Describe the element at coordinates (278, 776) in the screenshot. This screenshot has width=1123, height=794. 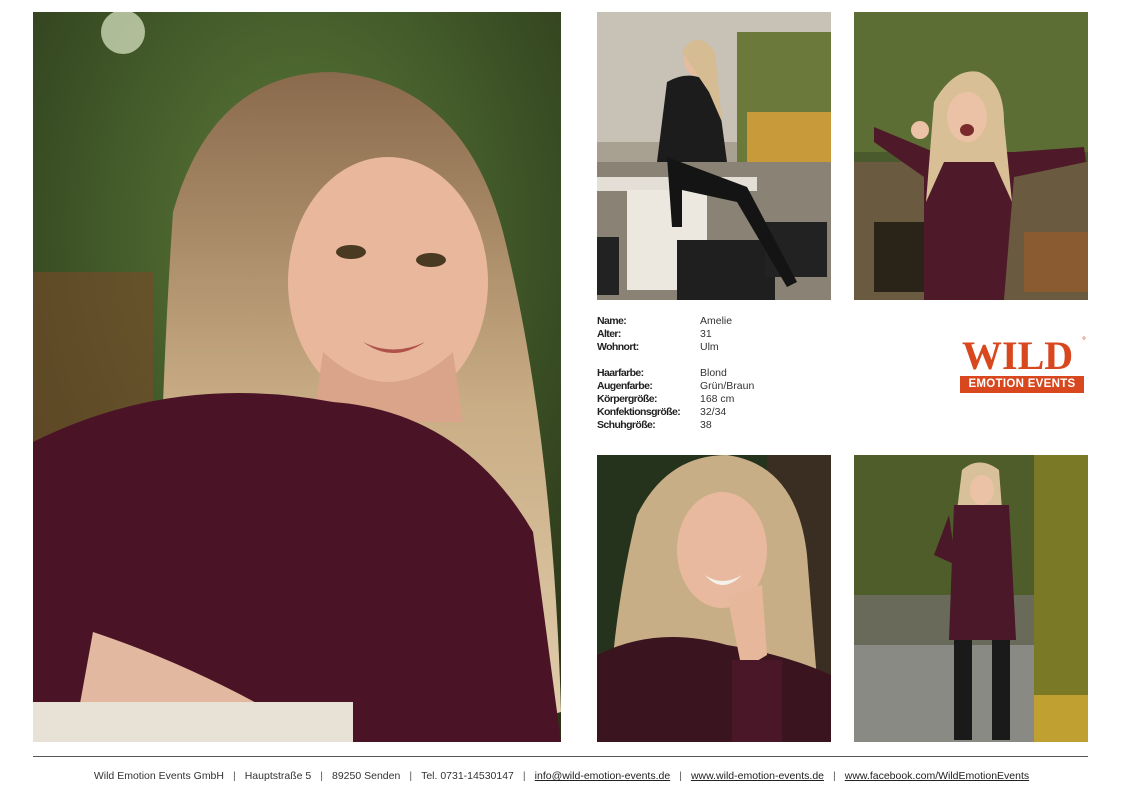
I see `footer-street: Hauptstraße 5` at that location.